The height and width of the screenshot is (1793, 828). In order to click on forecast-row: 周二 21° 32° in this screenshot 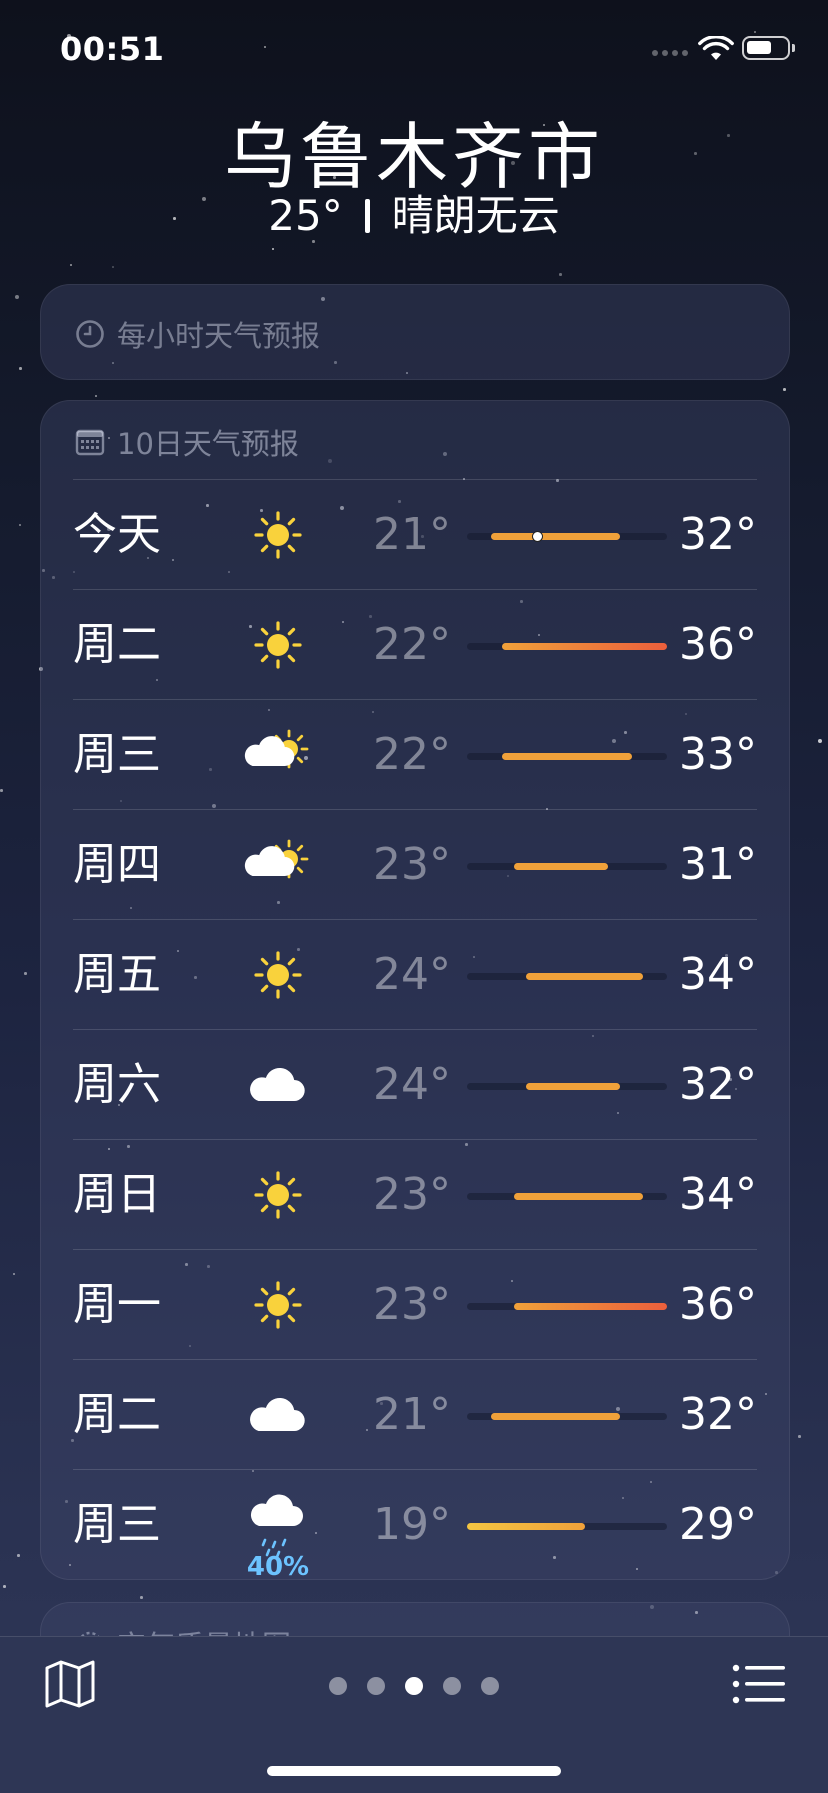, I will do `click(415, 1414)`.